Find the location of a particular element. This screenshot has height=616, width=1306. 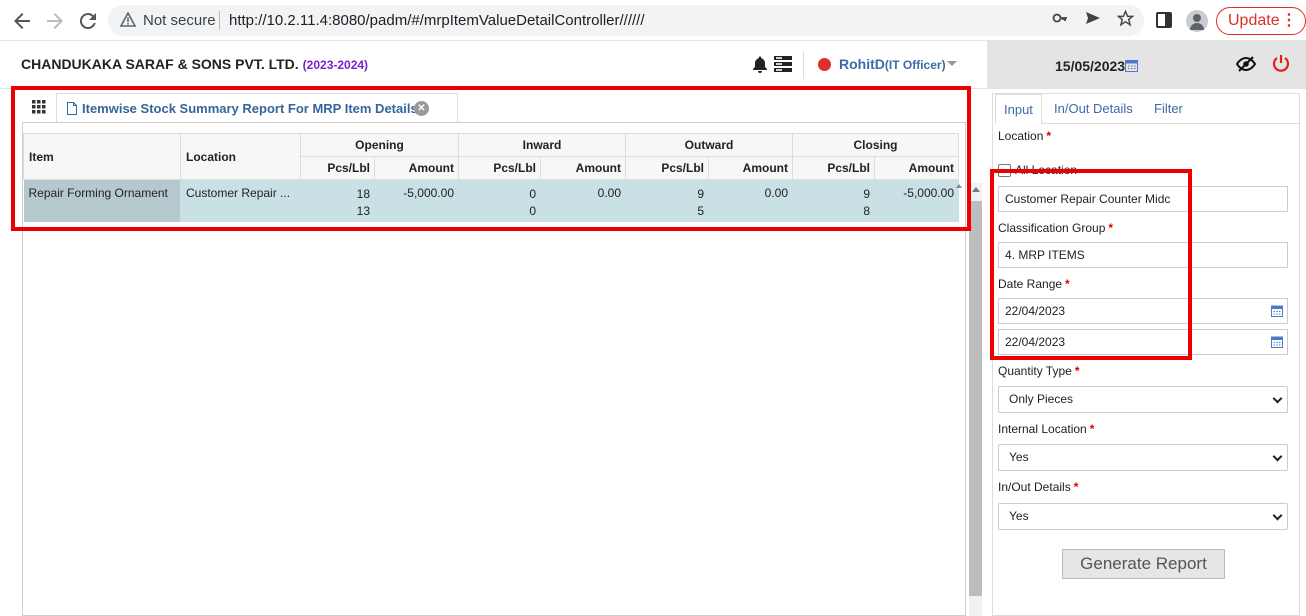

internal-location-value: Yes is located at coordinates (1019, 457).